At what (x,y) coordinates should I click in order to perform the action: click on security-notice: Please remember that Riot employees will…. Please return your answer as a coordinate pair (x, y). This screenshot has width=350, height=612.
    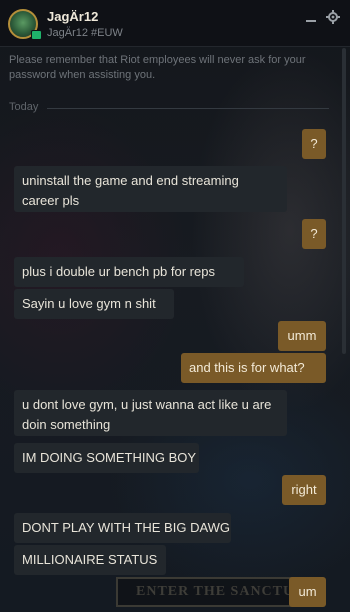
    Looking at the image, I should click on (157, 67).